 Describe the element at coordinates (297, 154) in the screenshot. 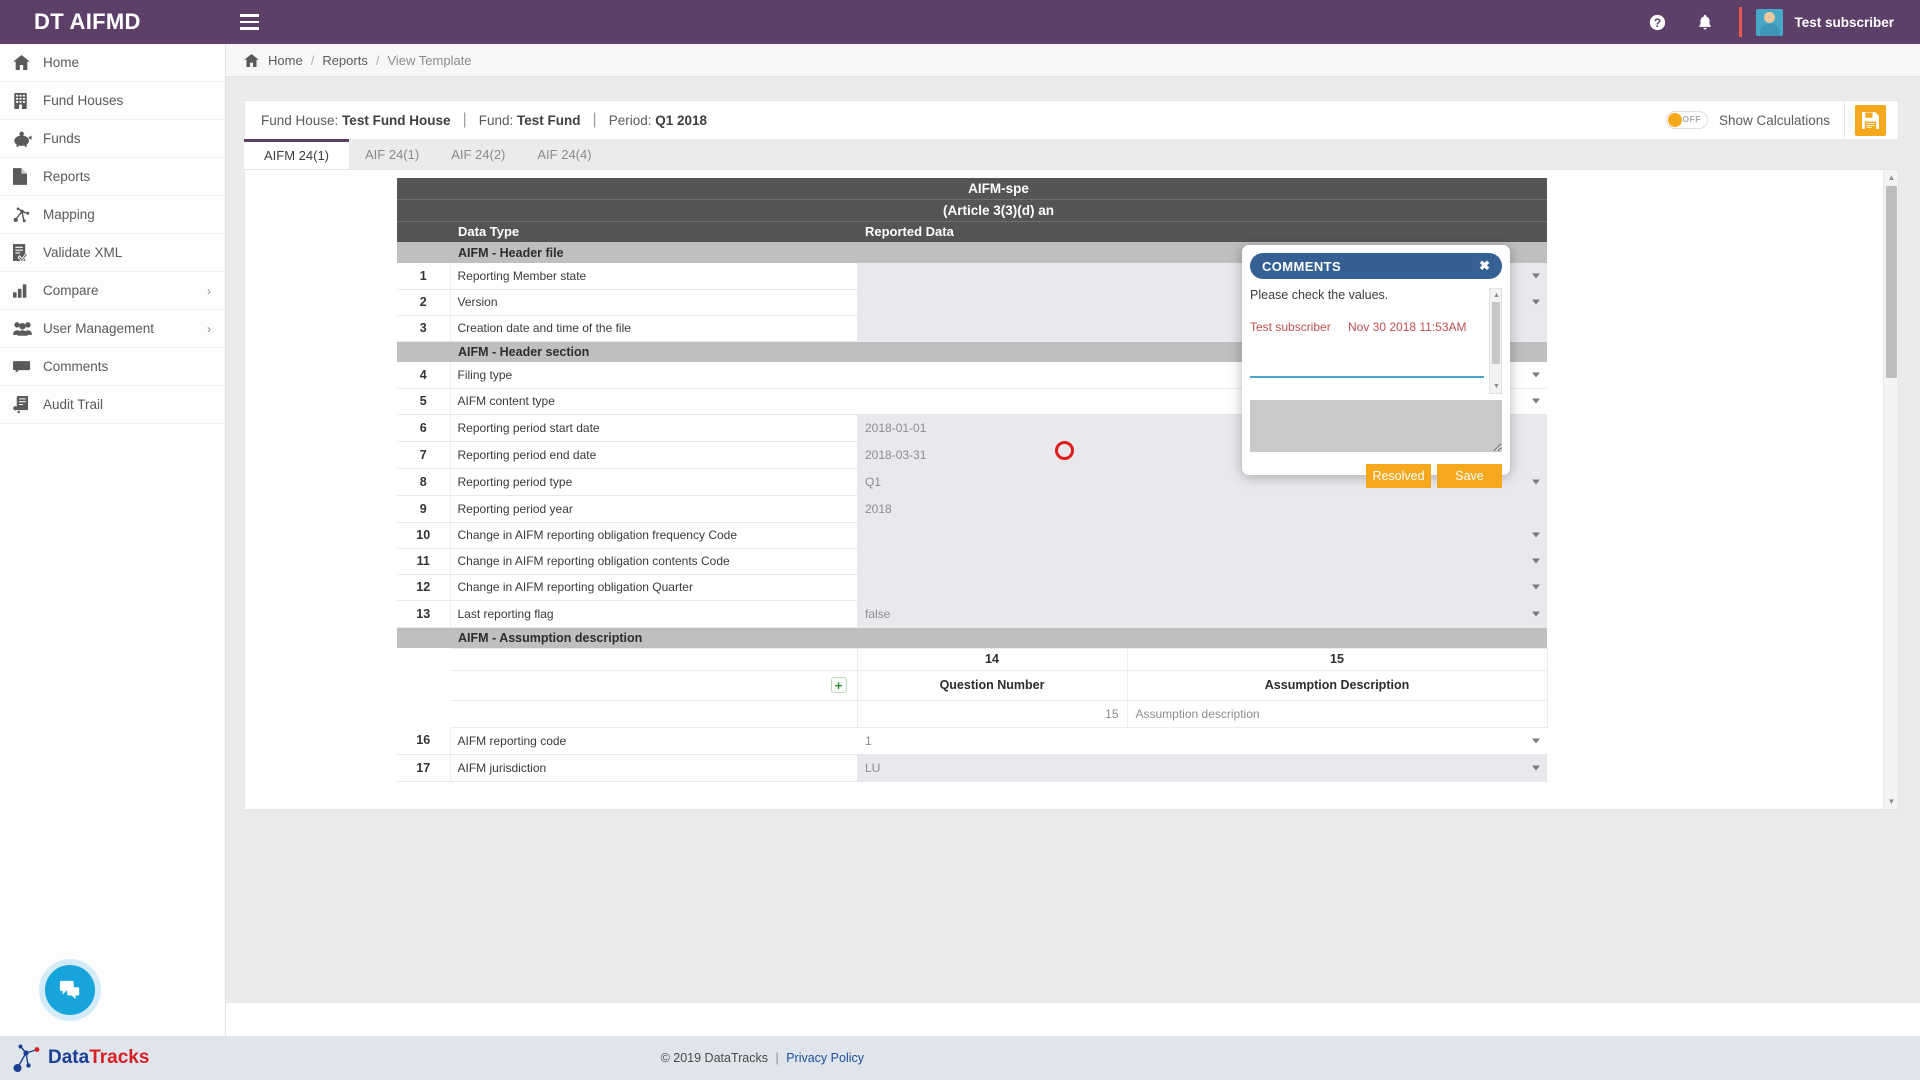

I see `tab-aifm-24-1: AIFM 24(1)` at that location.